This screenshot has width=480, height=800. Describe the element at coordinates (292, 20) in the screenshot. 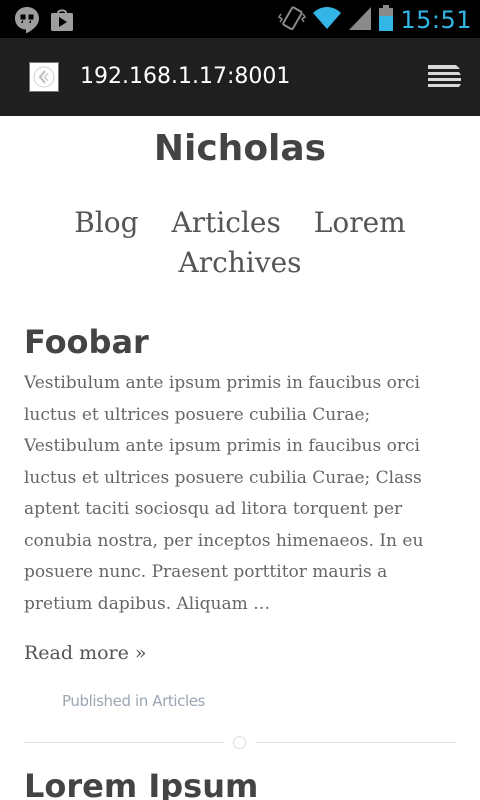

I see `vibrate-icon` at that location.